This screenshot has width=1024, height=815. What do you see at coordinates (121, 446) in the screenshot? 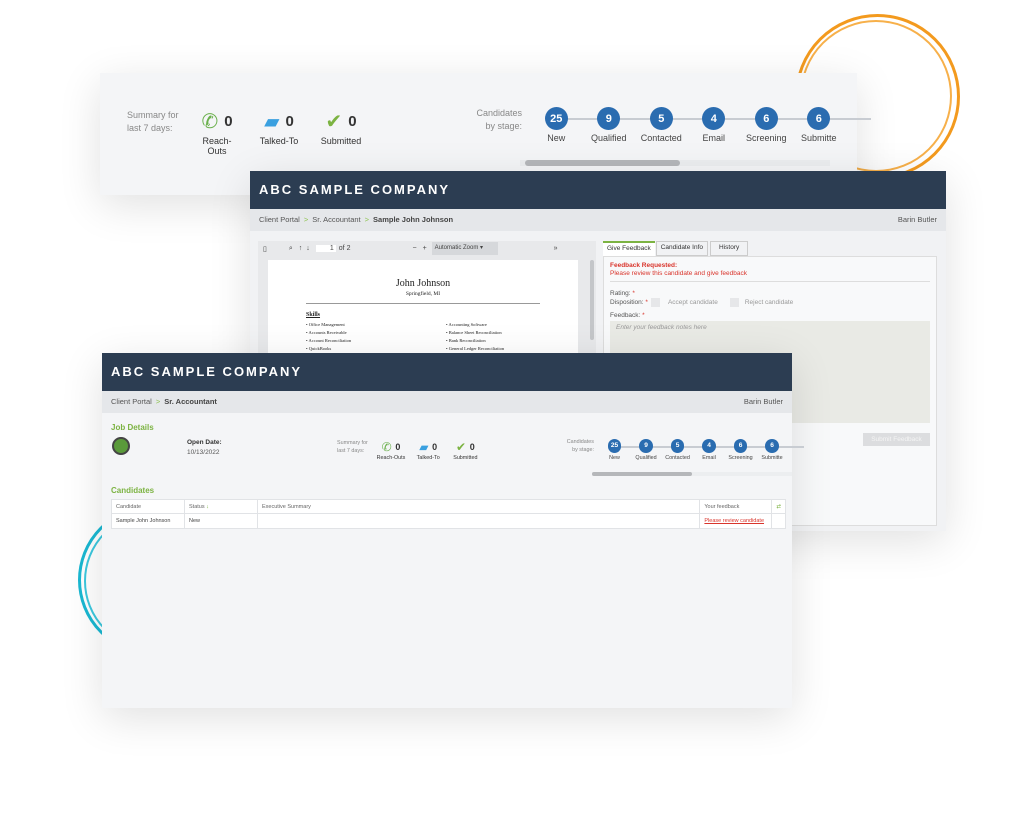
I see `avatar` at bounding box center [121, 446].